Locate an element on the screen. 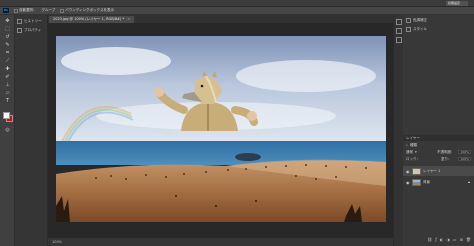  opacity-field: 100% is located at coordinates (464, 152).